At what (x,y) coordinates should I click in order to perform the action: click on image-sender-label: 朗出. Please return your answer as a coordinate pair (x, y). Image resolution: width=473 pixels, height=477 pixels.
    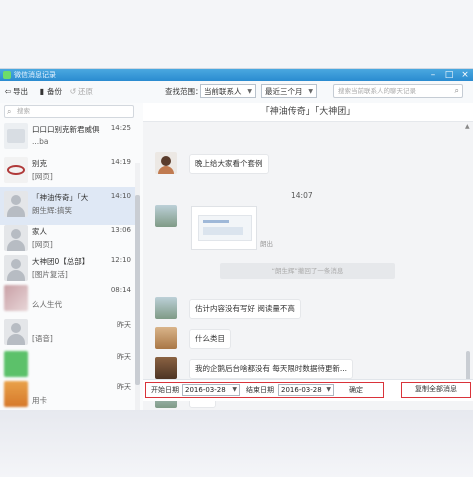
    Looking at the image, I should click on (266, 244).